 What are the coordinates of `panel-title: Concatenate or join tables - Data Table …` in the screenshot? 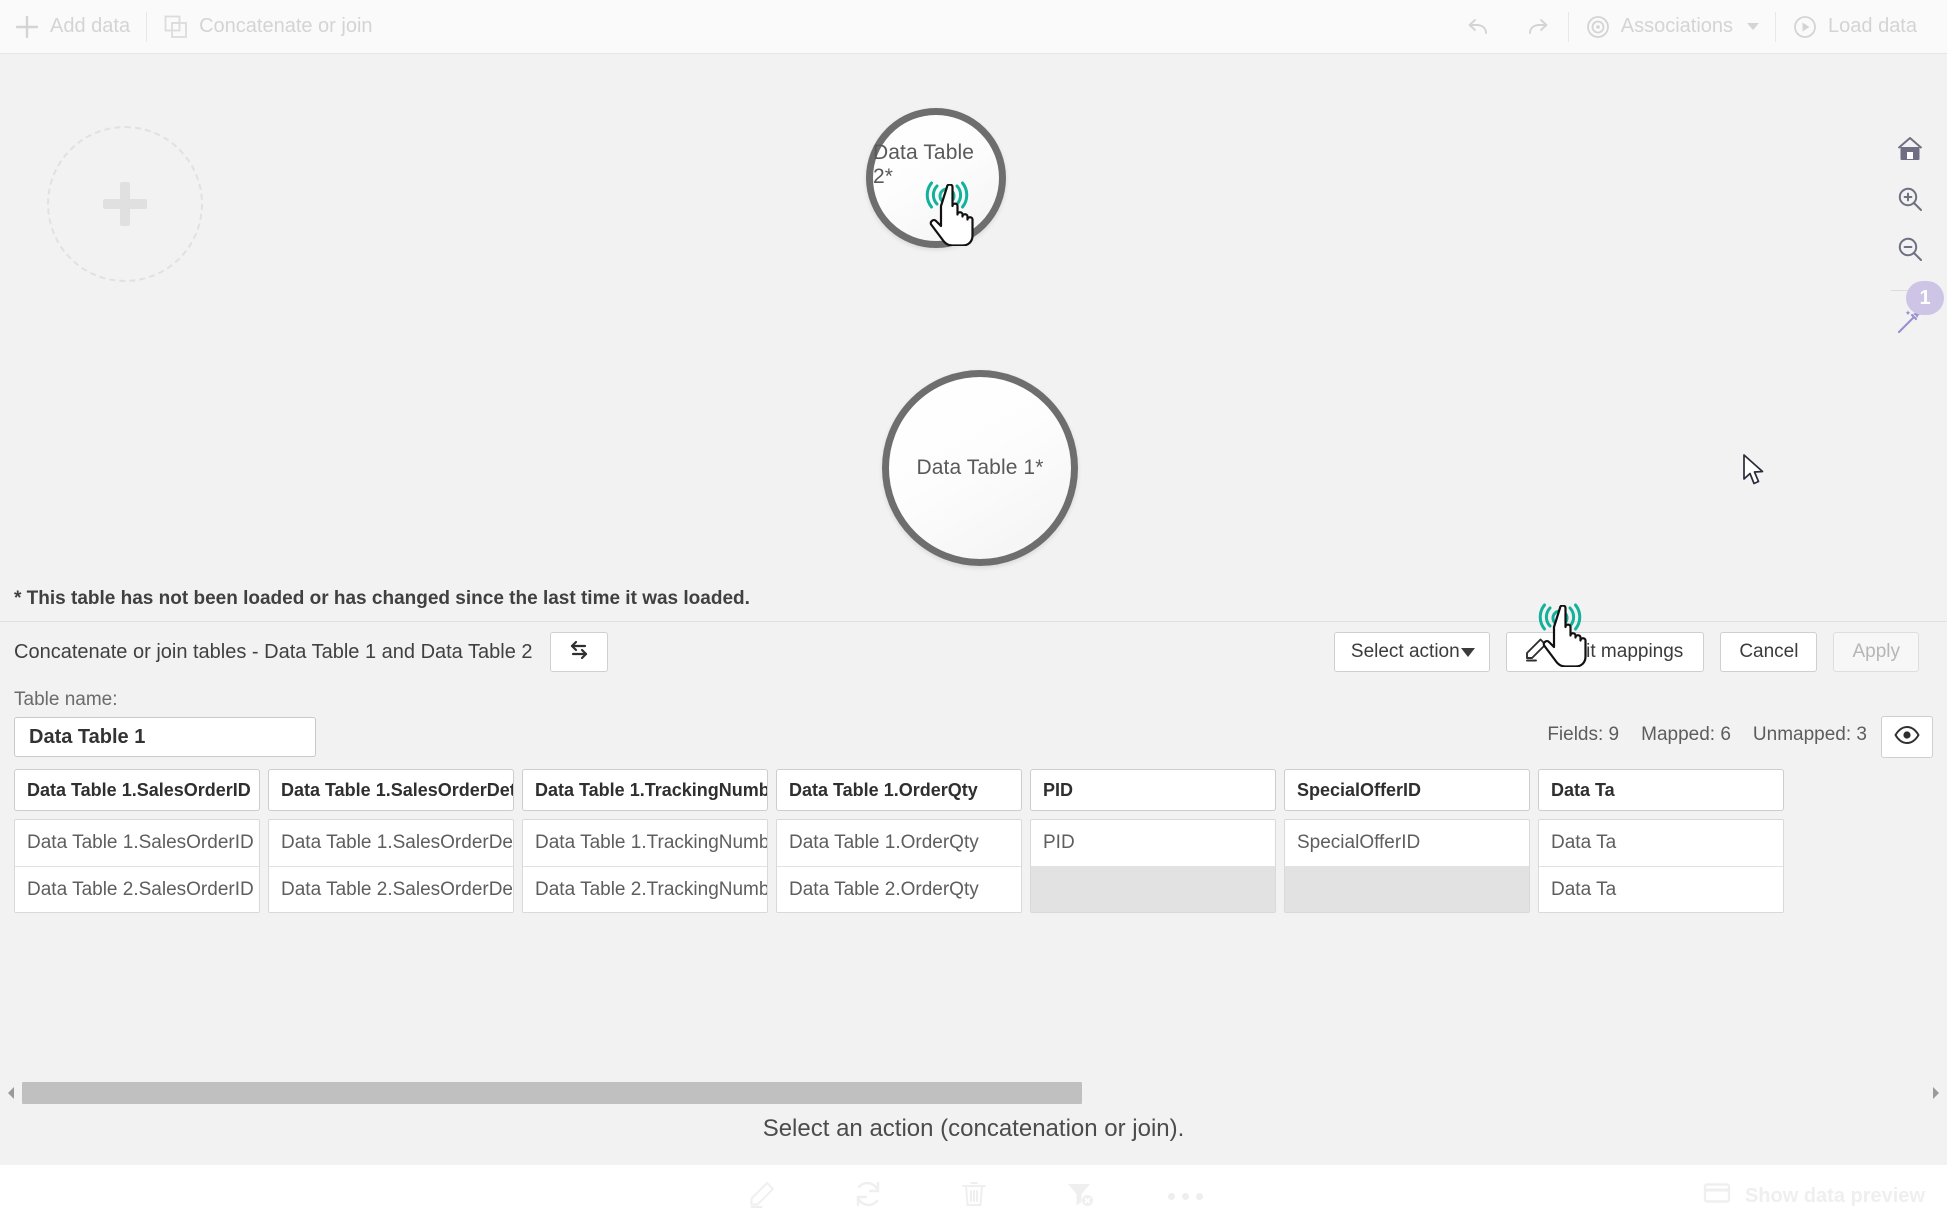 It's located at (273, 651).